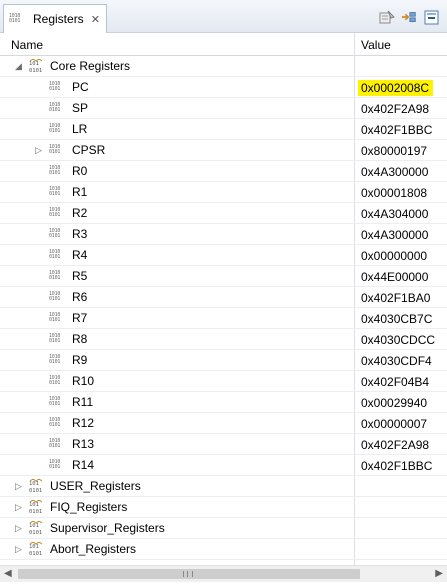  I want to click on register-group-row: ▷ 101 0101 Abort_Registers, so click(223, 549).